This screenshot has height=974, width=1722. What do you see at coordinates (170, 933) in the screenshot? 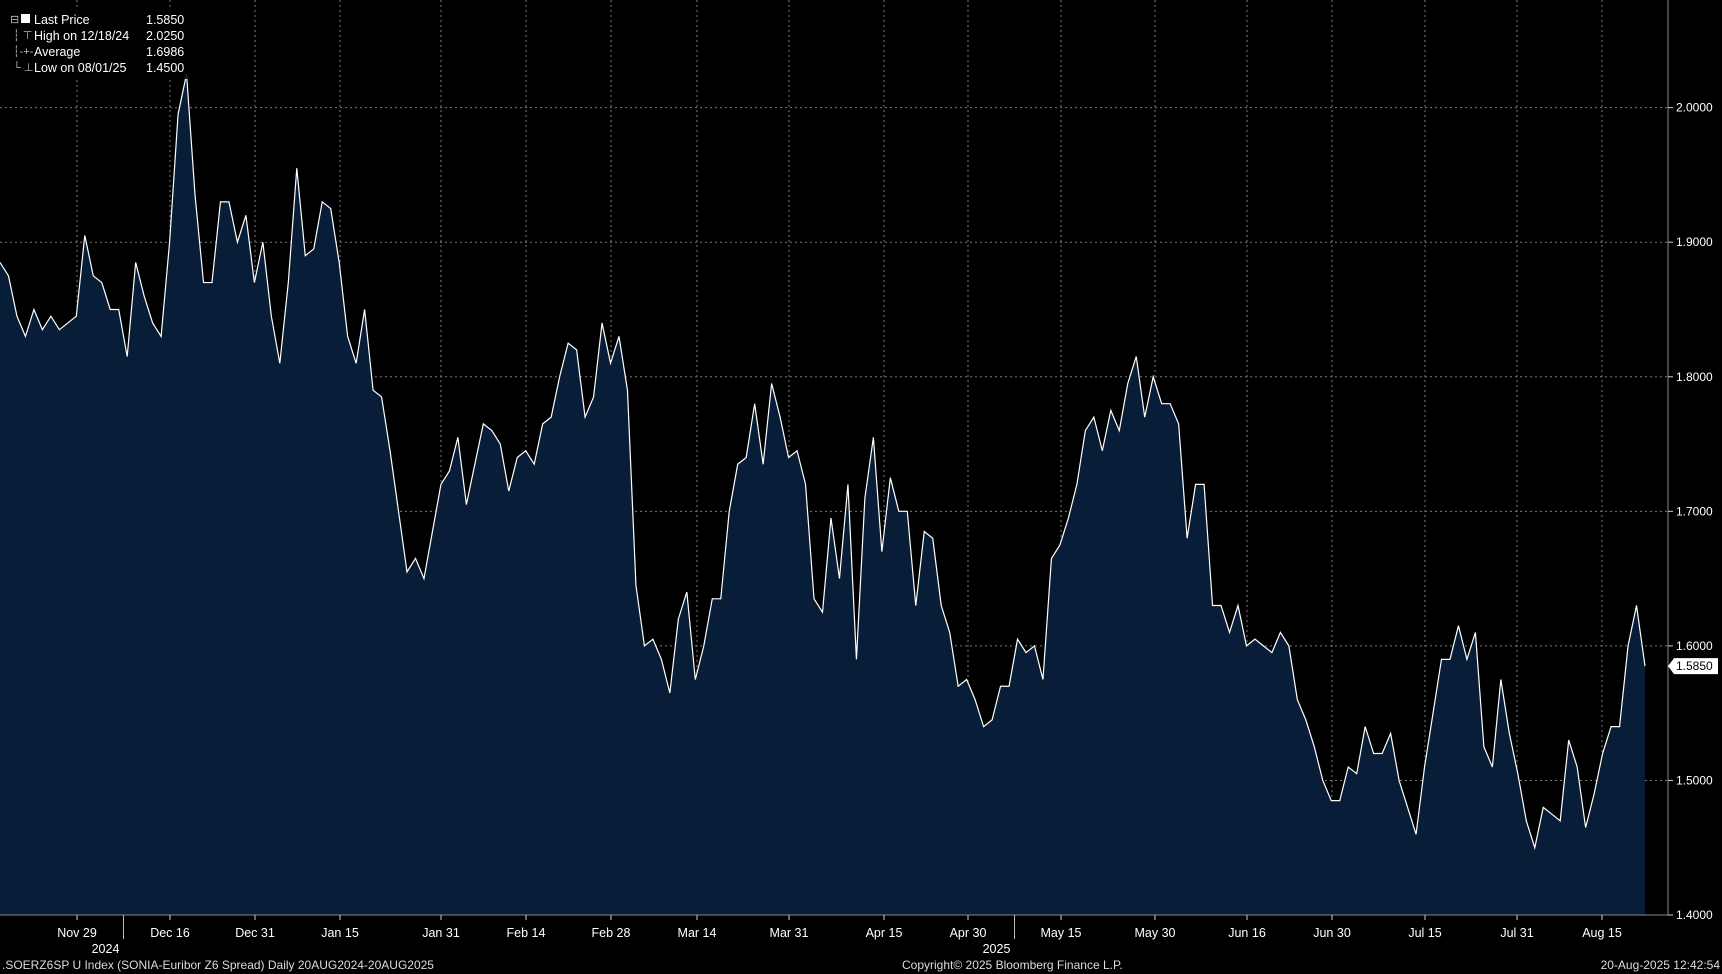
I see `x-tick-label: Dec 16` at bounding box center [170, 933].